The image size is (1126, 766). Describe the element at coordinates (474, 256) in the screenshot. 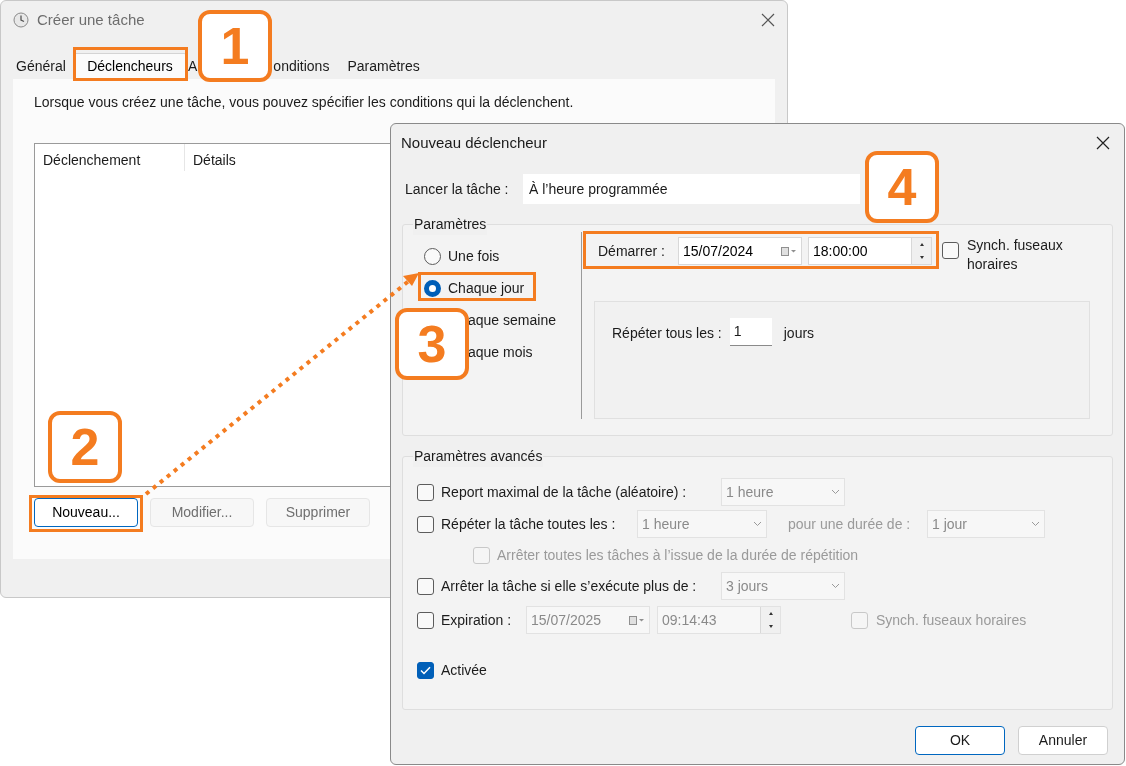

I see `radio-label: Une fois` at that location.